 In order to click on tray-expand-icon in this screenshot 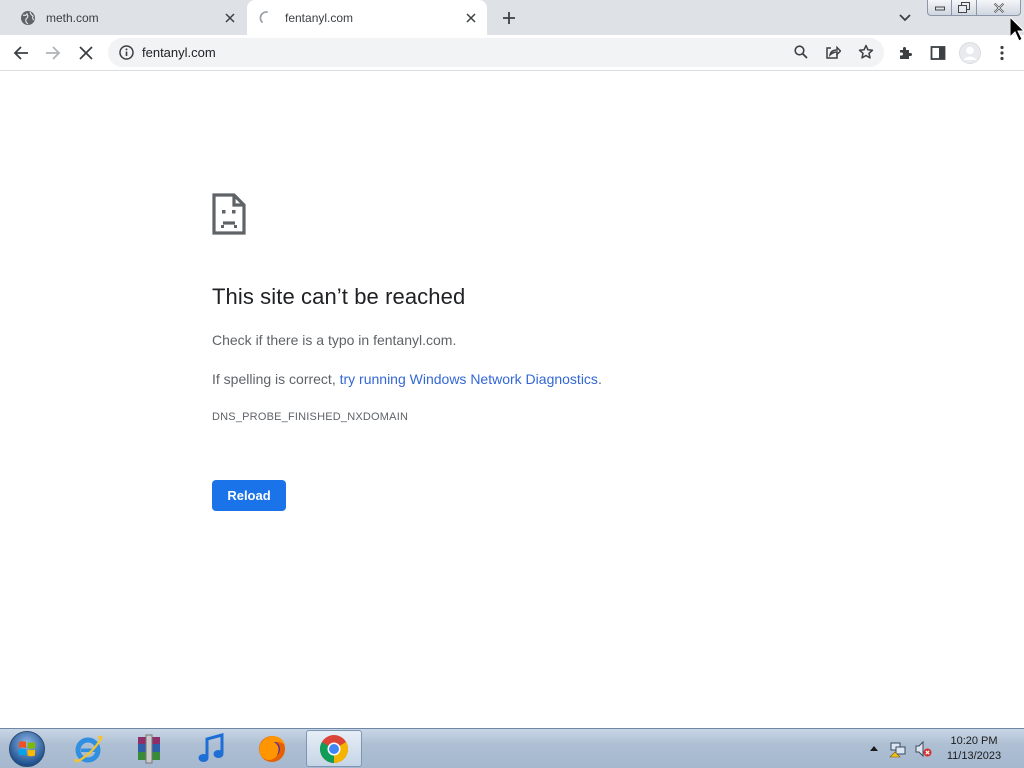, I will do `click(874, 748)`.